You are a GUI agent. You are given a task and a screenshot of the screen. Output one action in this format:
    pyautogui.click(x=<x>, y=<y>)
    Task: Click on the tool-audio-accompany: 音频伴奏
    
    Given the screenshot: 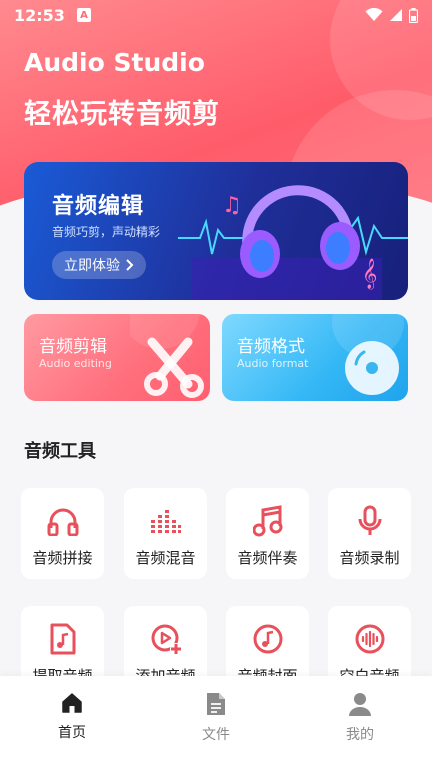 What is the action you would take?
    pyautogui.click(x=267, y=533)
    